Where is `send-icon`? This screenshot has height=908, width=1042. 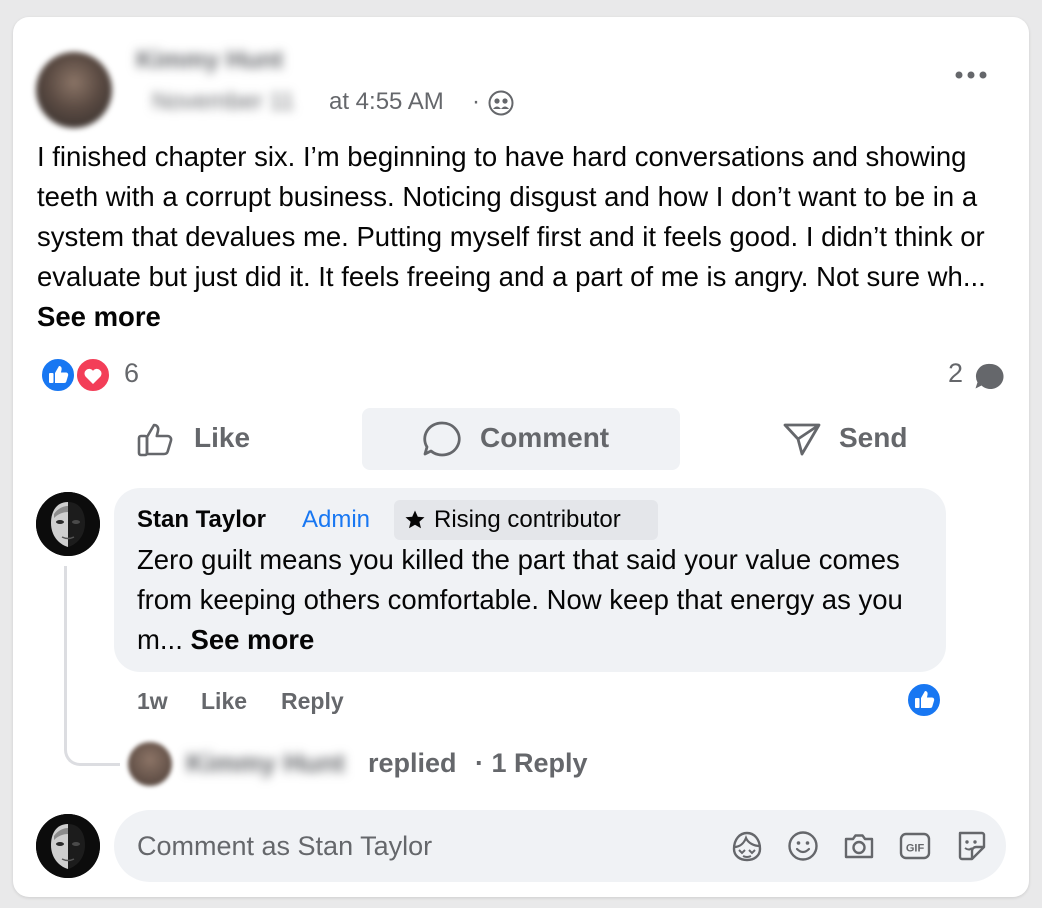
send-icon is located at coordinates (802, 439).